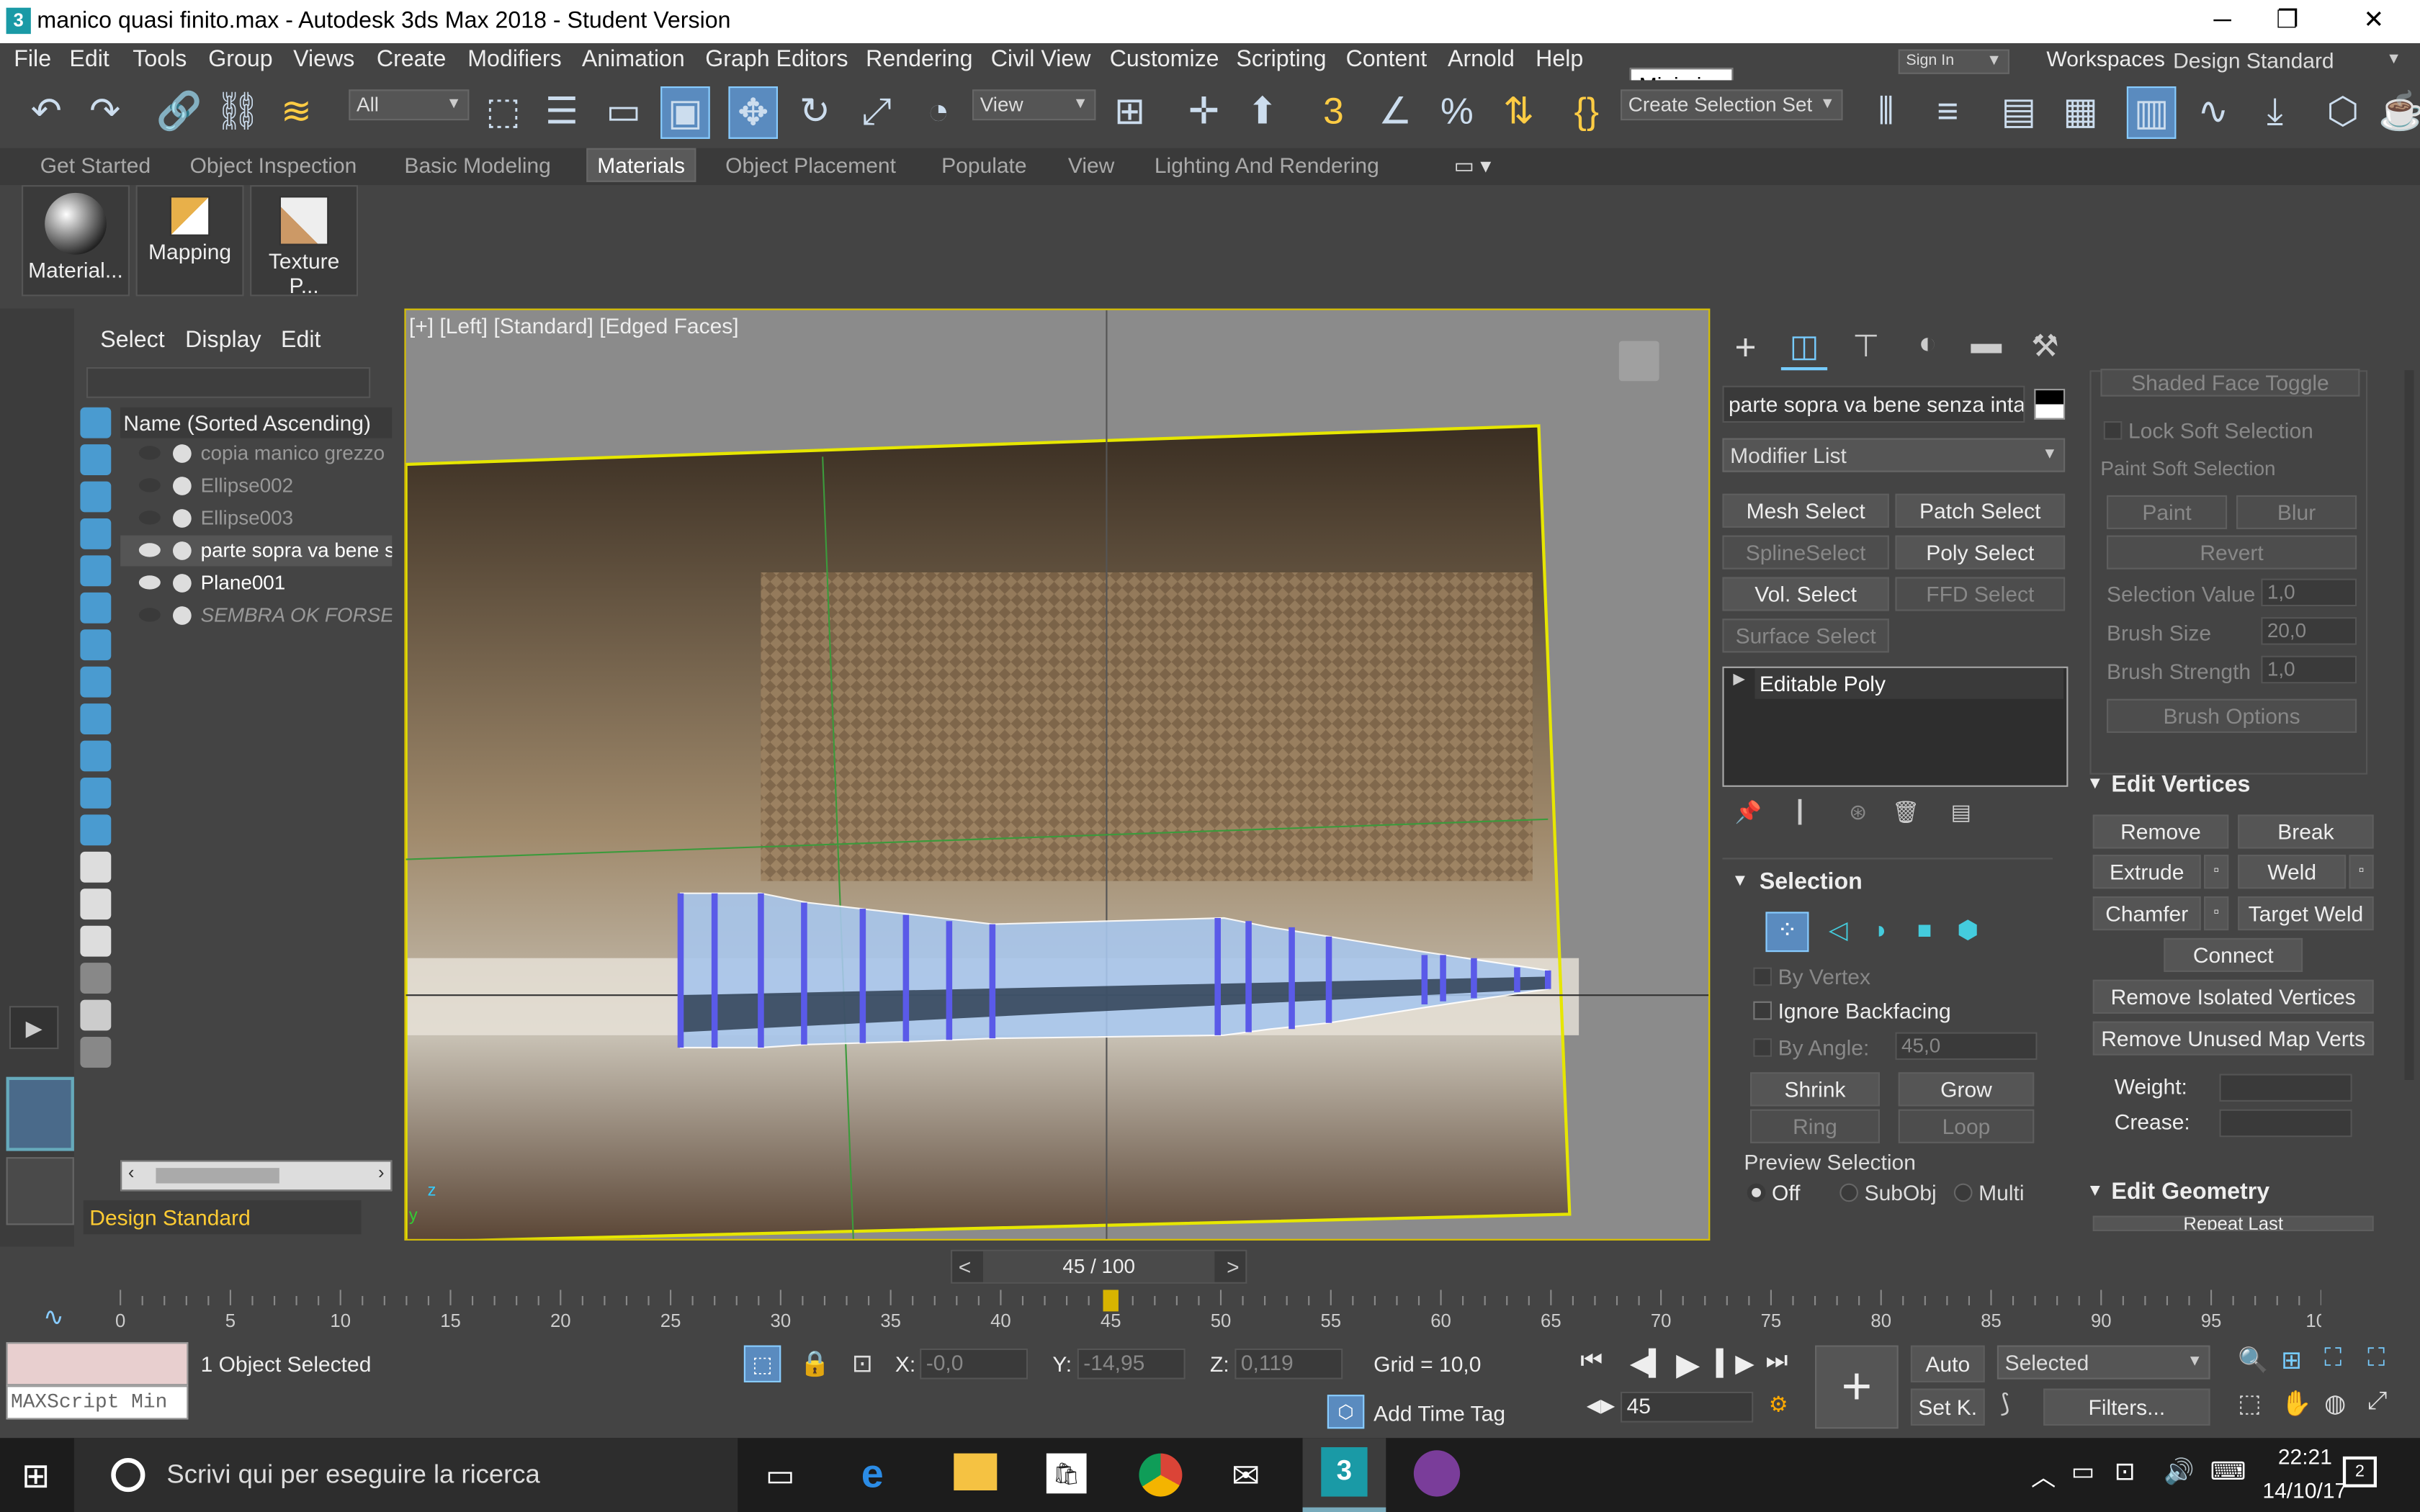 The width and height of the screenshot is (2420, 1512). Describe the element at coordinates (1395, 112) in the screenshot. I see `angle-snap-icon: ∠` at that location.